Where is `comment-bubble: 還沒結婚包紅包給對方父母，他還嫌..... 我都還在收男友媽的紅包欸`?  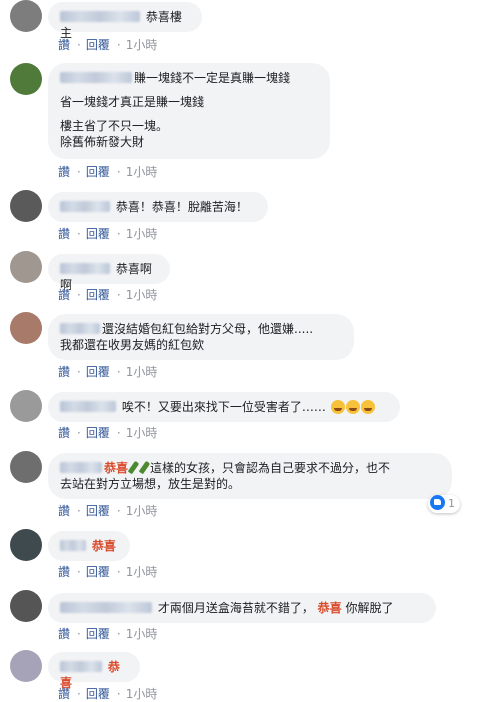 comment-bubble: 還沒結婚包紅包給對方父母，他還嫌..... 我都還在收男友媽的紅包欸 is located at coordinates (201, 337).